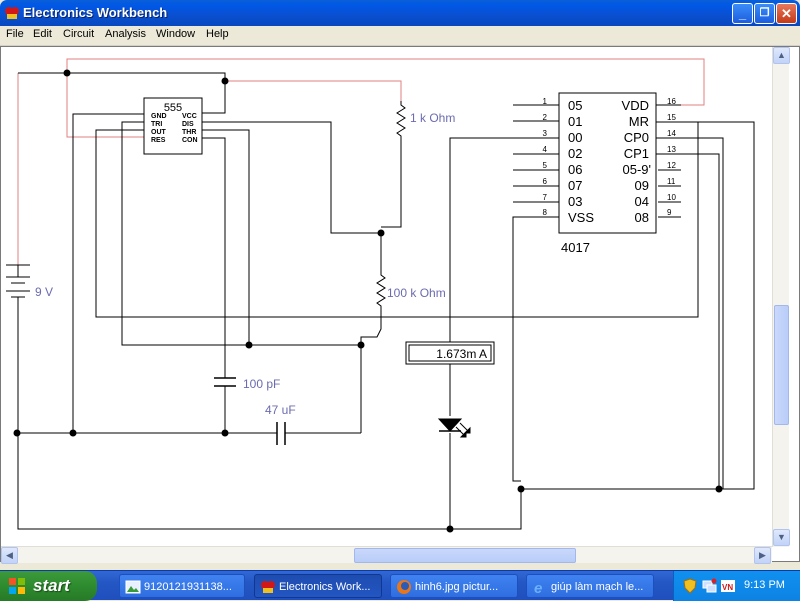 The image size is (800, 601). Describe the element at coordinates (381, 289) in the screenshot. I see `resistor-100k` at that location.